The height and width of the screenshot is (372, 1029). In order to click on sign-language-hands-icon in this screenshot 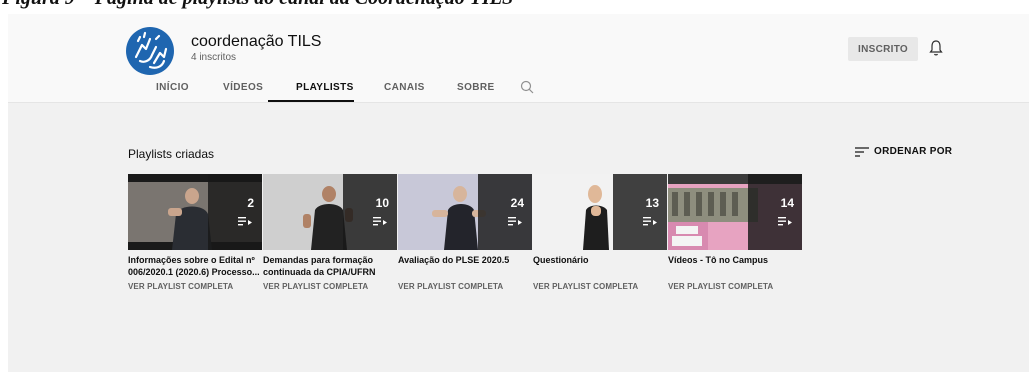, I will do `click(151, 50)`.